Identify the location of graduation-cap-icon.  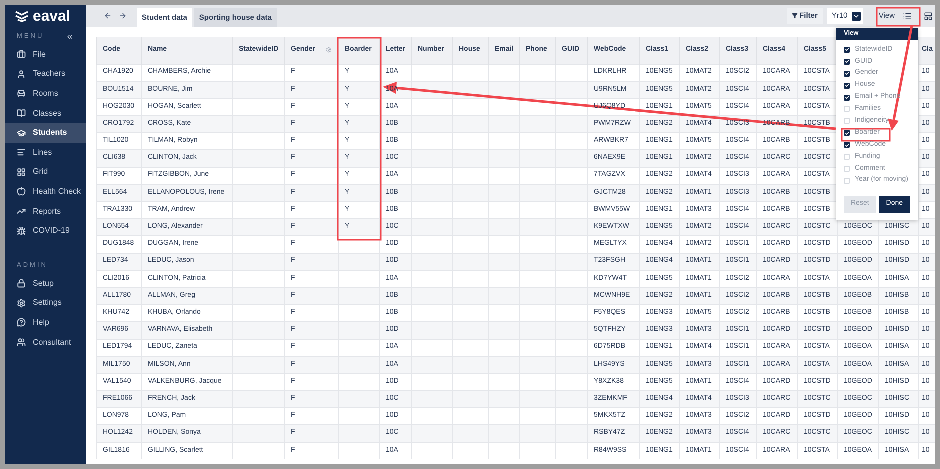
(21, 133).